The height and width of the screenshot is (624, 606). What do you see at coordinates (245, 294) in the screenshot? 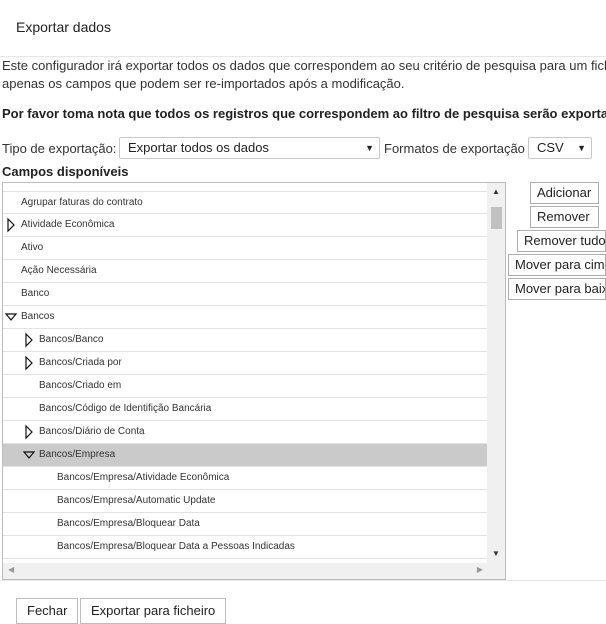
I see `field-row: Banco` at bounding box center [245, 294].